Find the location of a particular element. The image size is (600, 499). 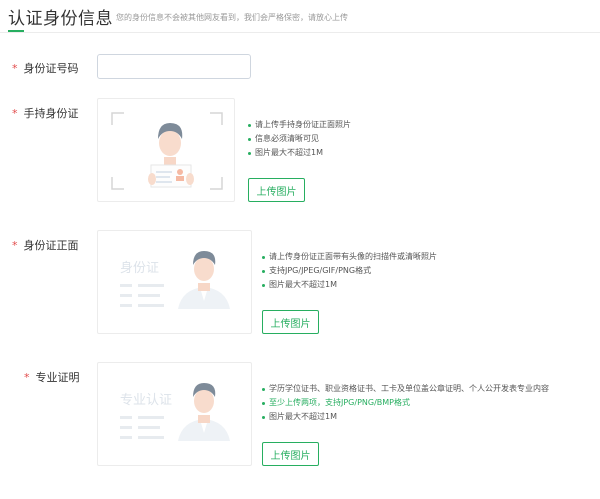

hand-held-placeholder-illustration is located at coordinates (167, 151).